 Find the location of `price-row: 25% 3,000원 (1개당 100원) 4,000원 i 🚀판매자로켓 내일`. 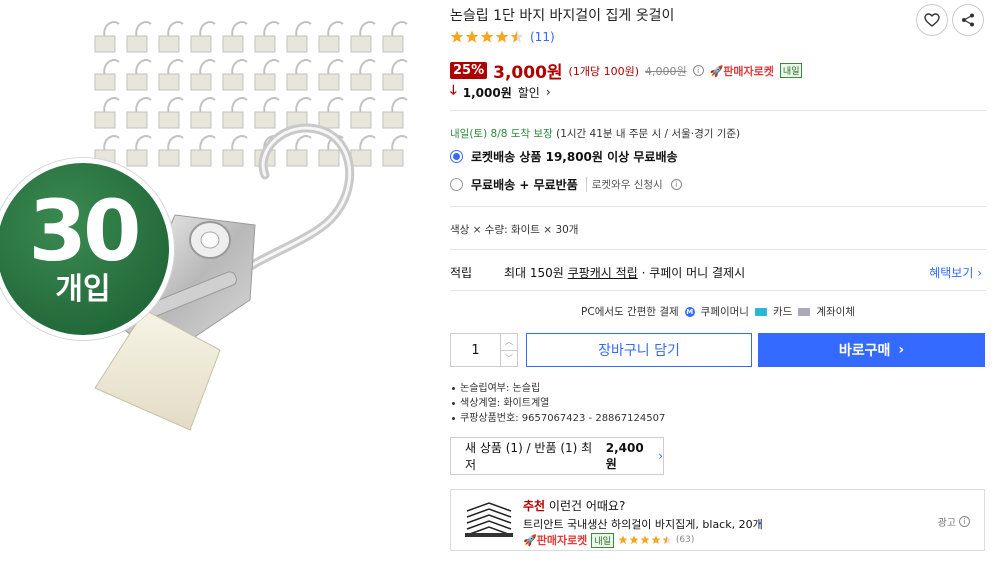

price-row: 25% 3,000원 (1개당 100원) 4,000원 i 🚀판매자로켓 내일 is located at coordinates (626, 70).